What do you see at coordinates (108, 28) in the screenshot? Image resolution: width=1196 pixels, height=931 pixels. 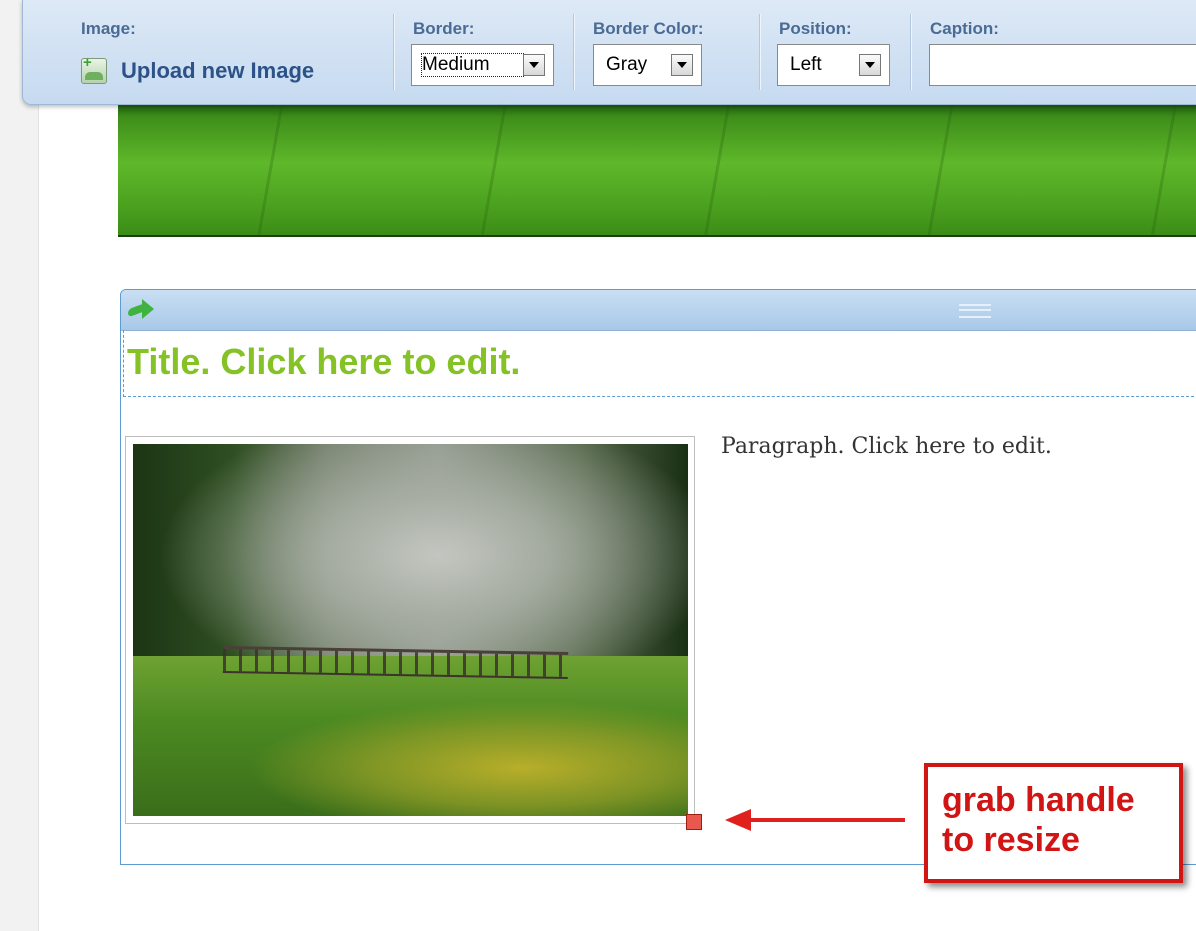 I see `image-label: Image:` at bounding box center [108, 28].